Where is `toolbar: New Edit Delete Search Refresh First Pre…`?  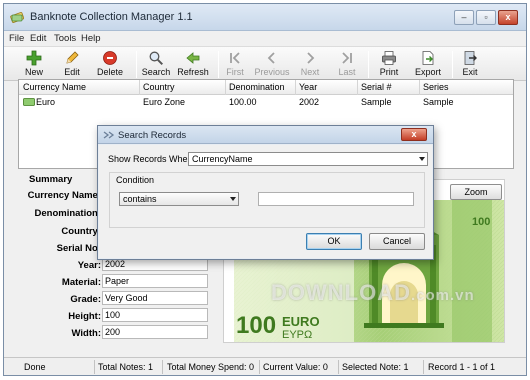 toolbar: New Edit Delete Search Refresh First Pre… is located at coordinates (265, 64).